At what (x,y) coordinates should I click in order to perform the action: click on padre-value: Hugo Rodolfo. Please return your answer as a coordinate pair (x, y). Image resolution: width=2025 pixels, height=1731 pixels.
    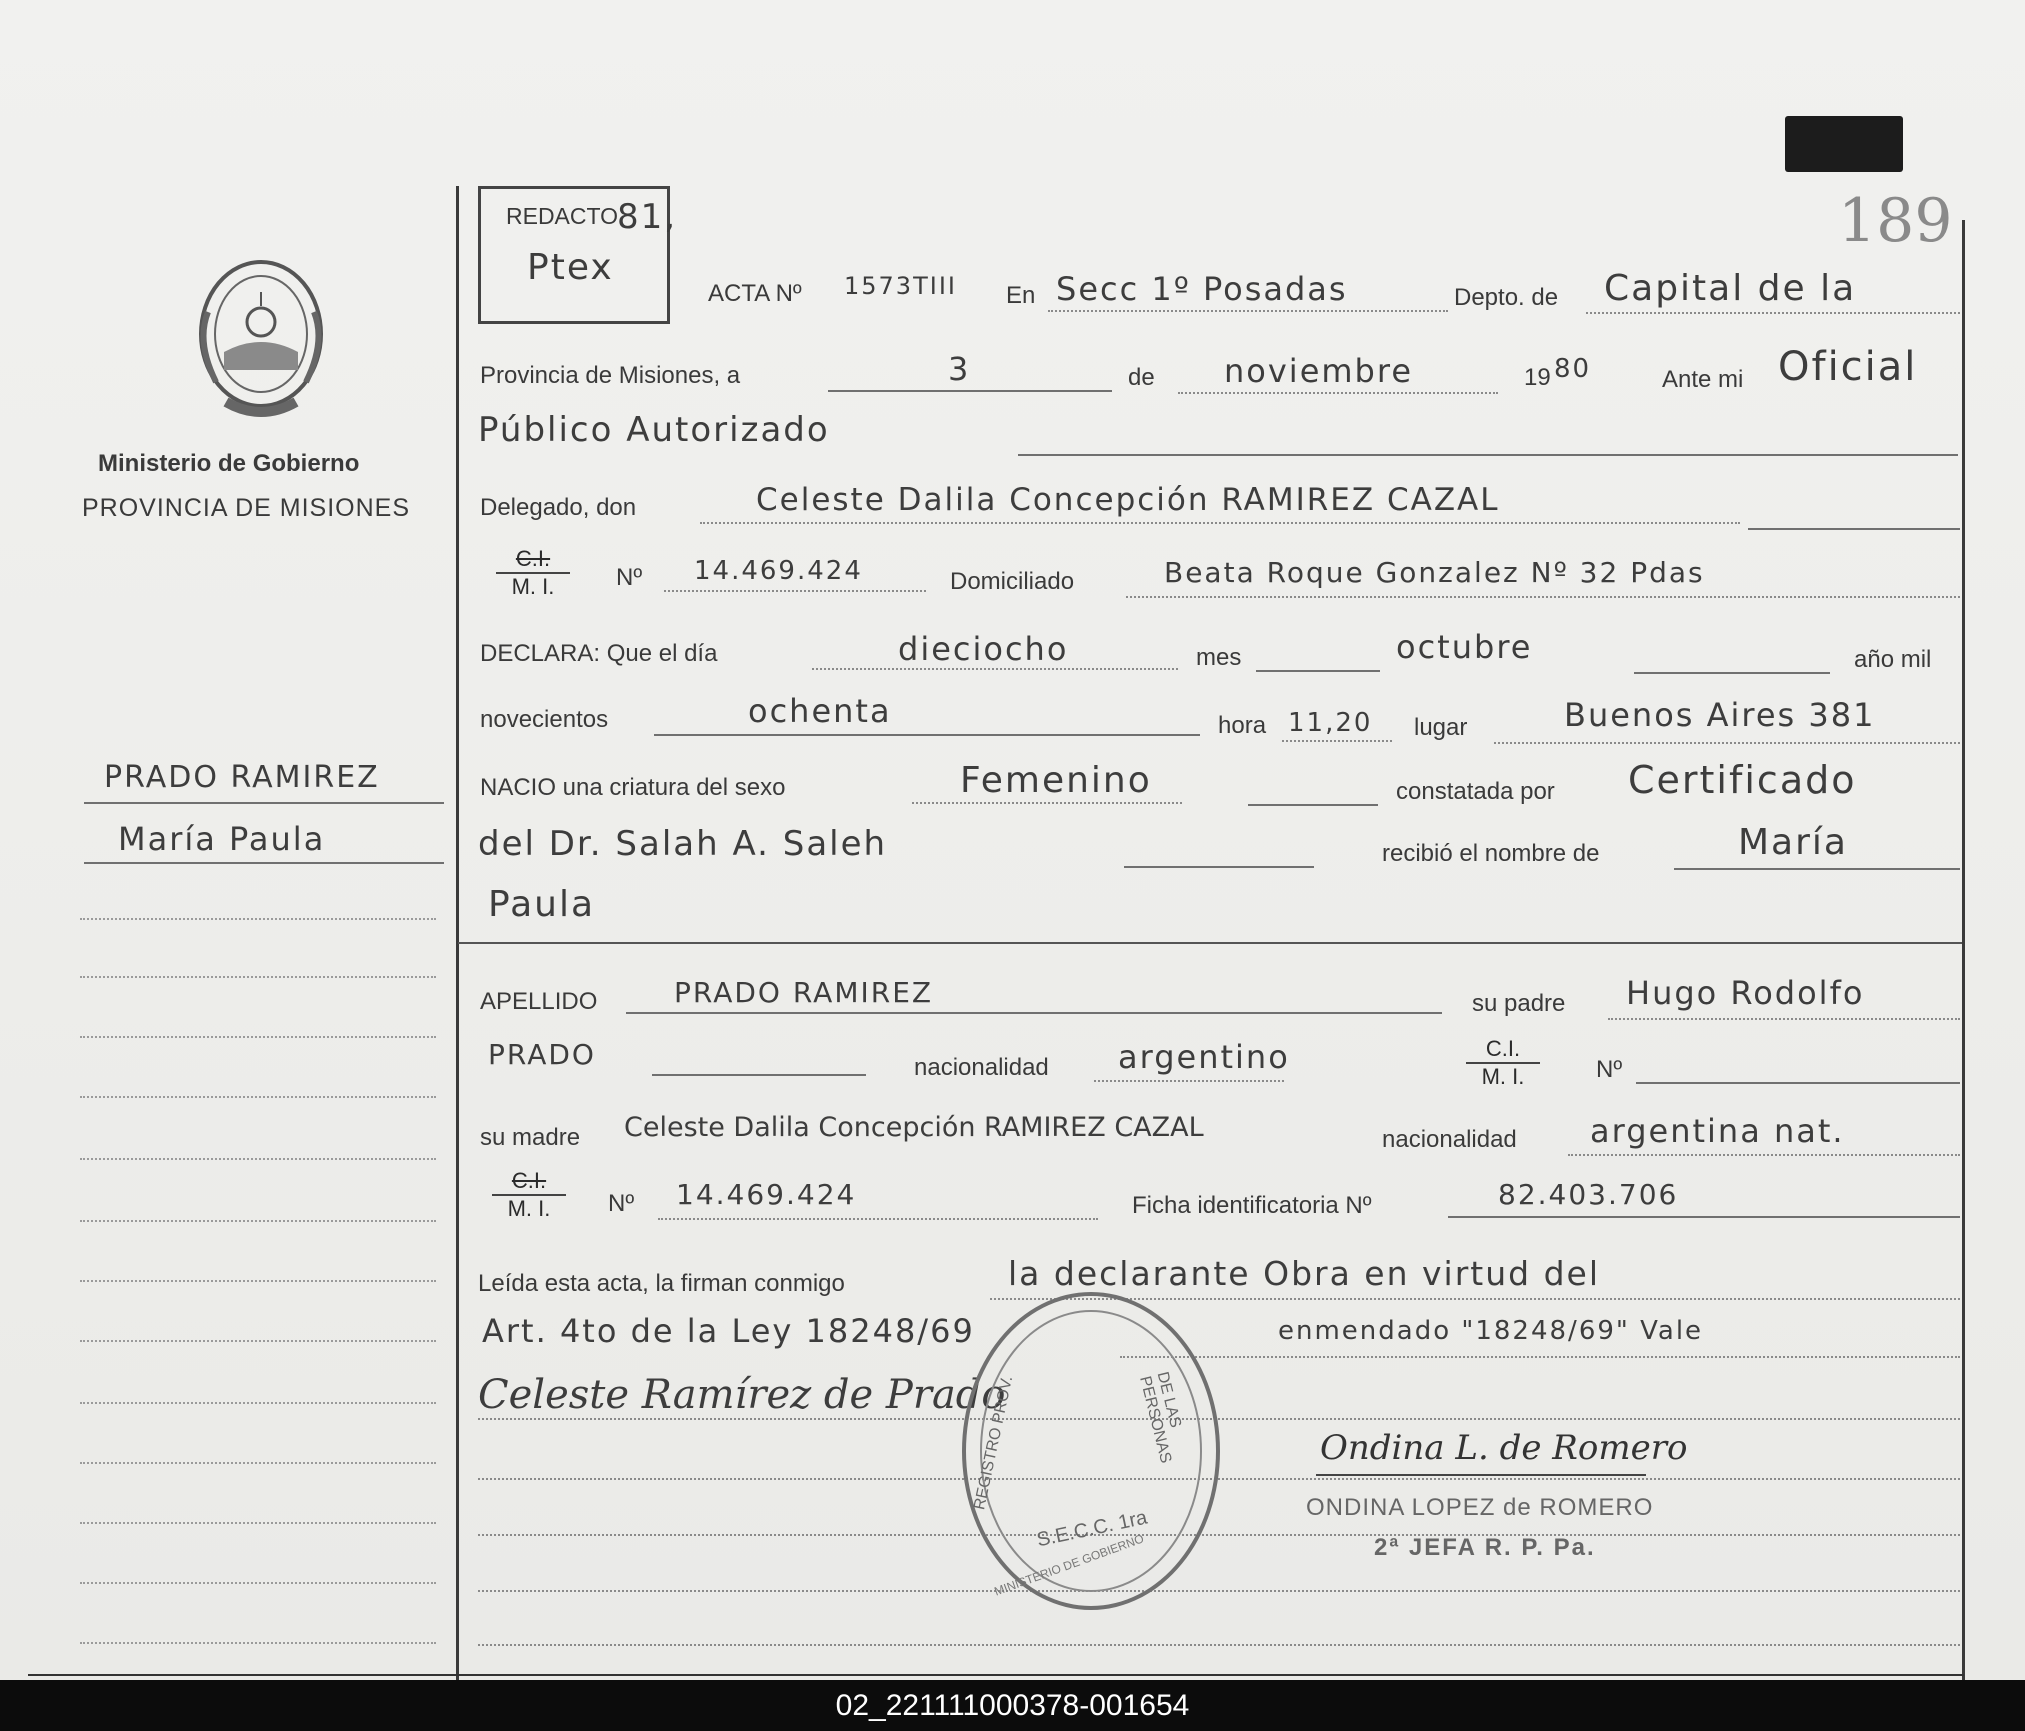
    Looking at the image, I should click on (1745, 993).